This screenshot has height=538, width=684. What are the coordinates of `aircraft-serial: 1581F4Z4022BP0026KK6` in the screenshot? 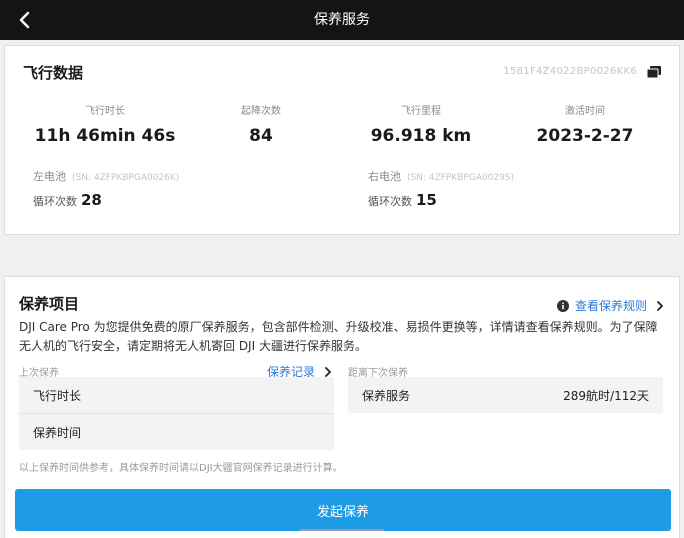 It's located at (570, 71).